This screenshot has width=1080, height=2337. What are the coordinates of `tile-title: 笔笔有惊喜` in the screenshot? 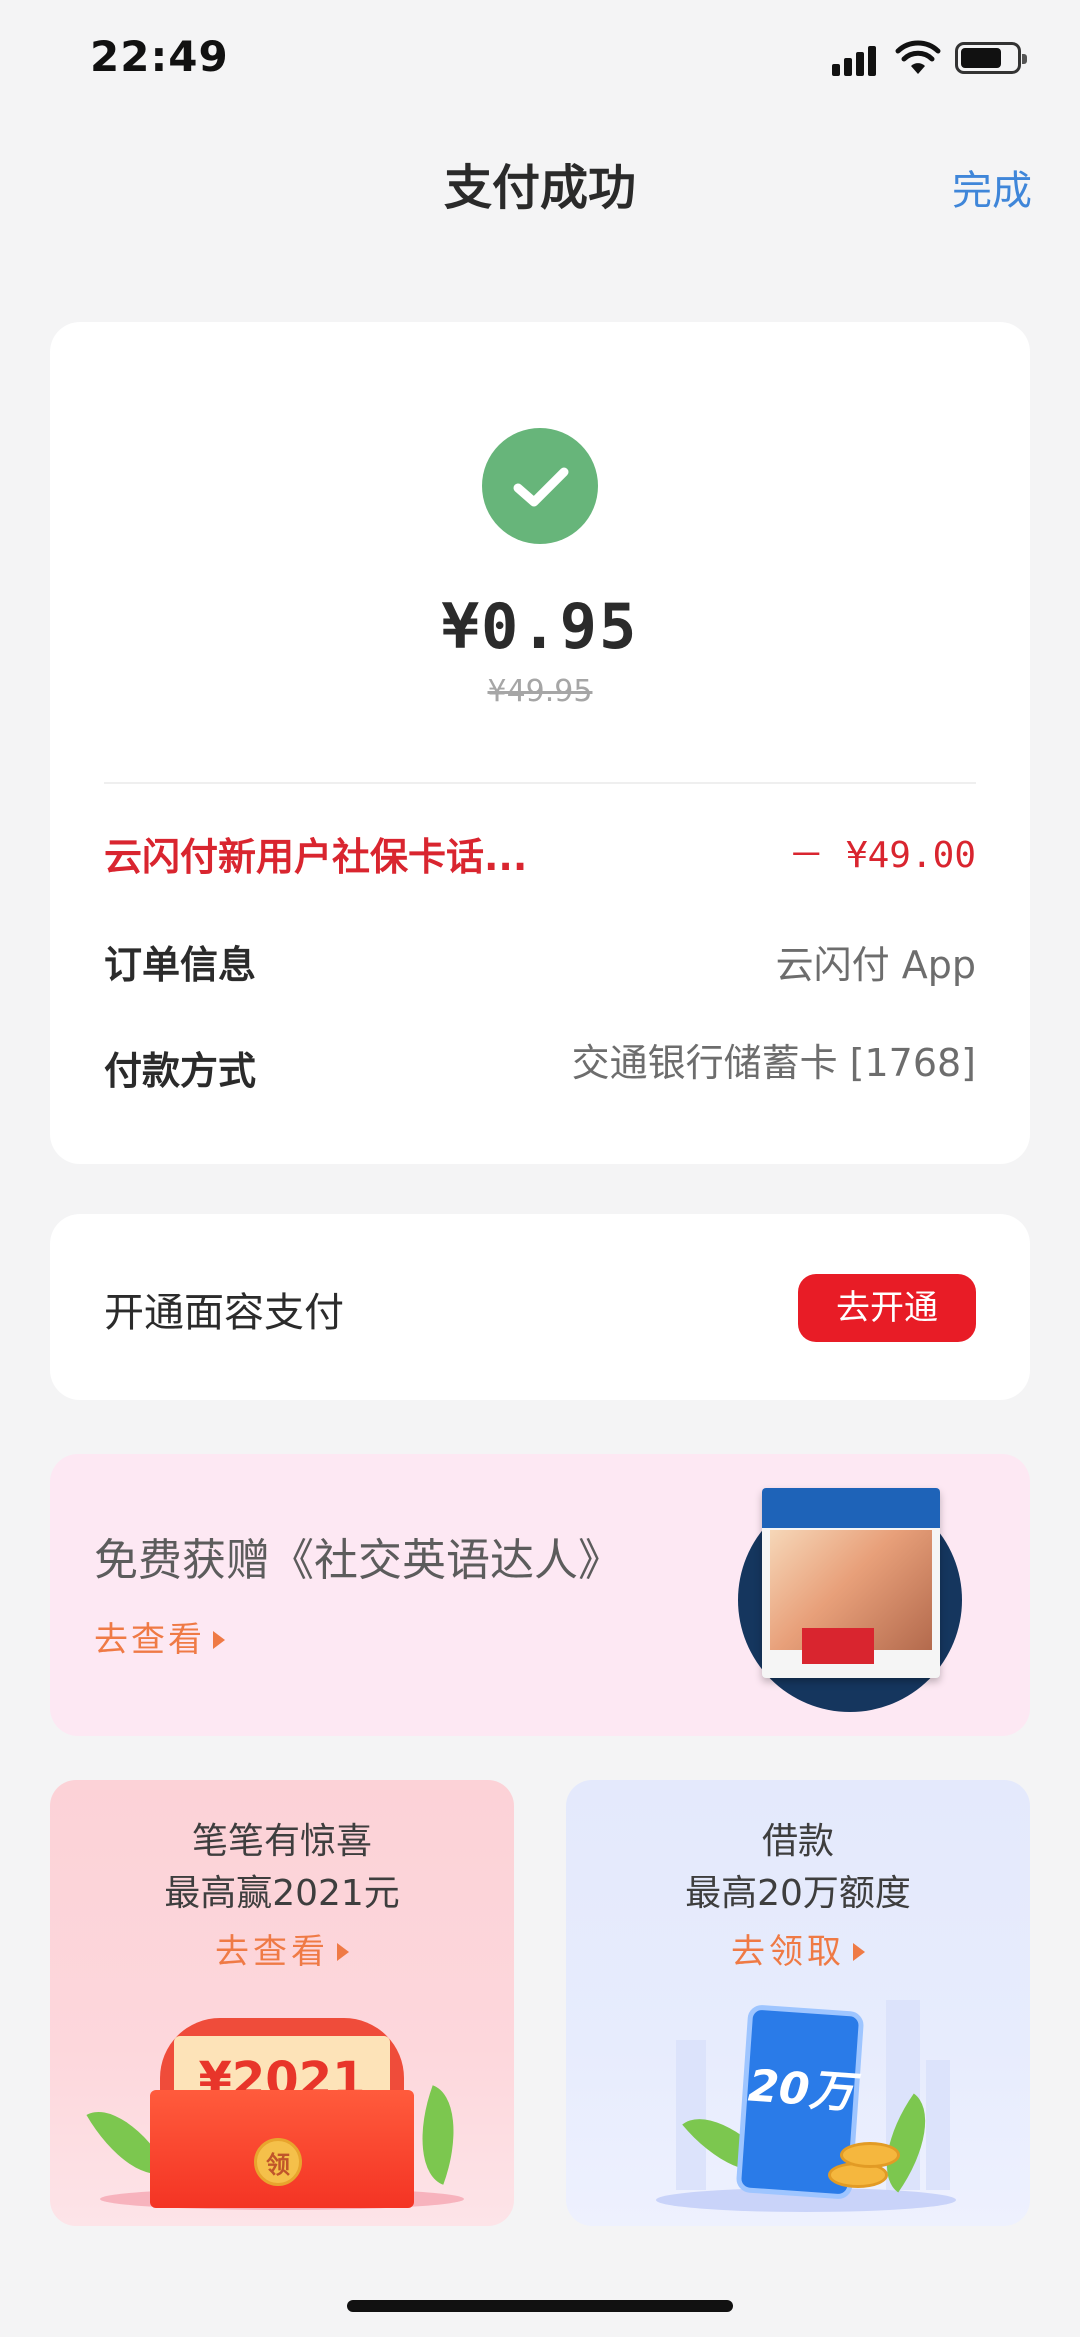 It's located at (281, 1841).